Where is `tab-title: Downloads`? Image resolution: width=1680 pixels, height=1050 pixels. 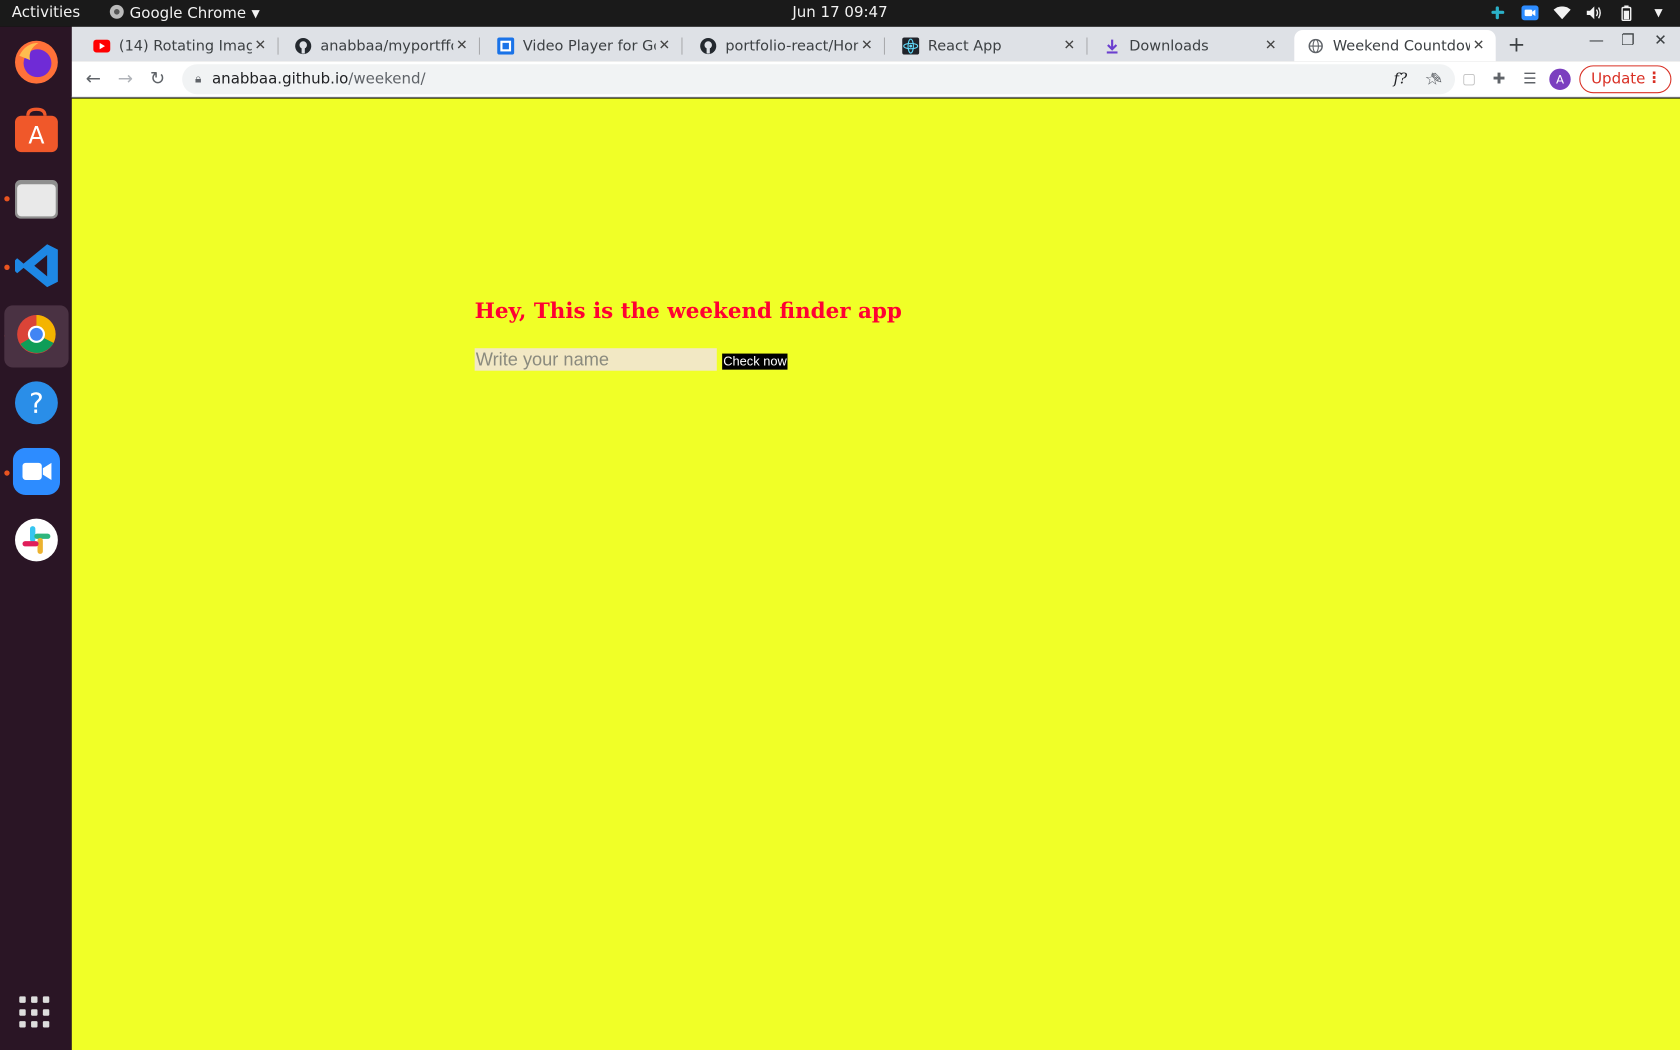 tab-title: Downloads is located at coordinates (1169, 45).